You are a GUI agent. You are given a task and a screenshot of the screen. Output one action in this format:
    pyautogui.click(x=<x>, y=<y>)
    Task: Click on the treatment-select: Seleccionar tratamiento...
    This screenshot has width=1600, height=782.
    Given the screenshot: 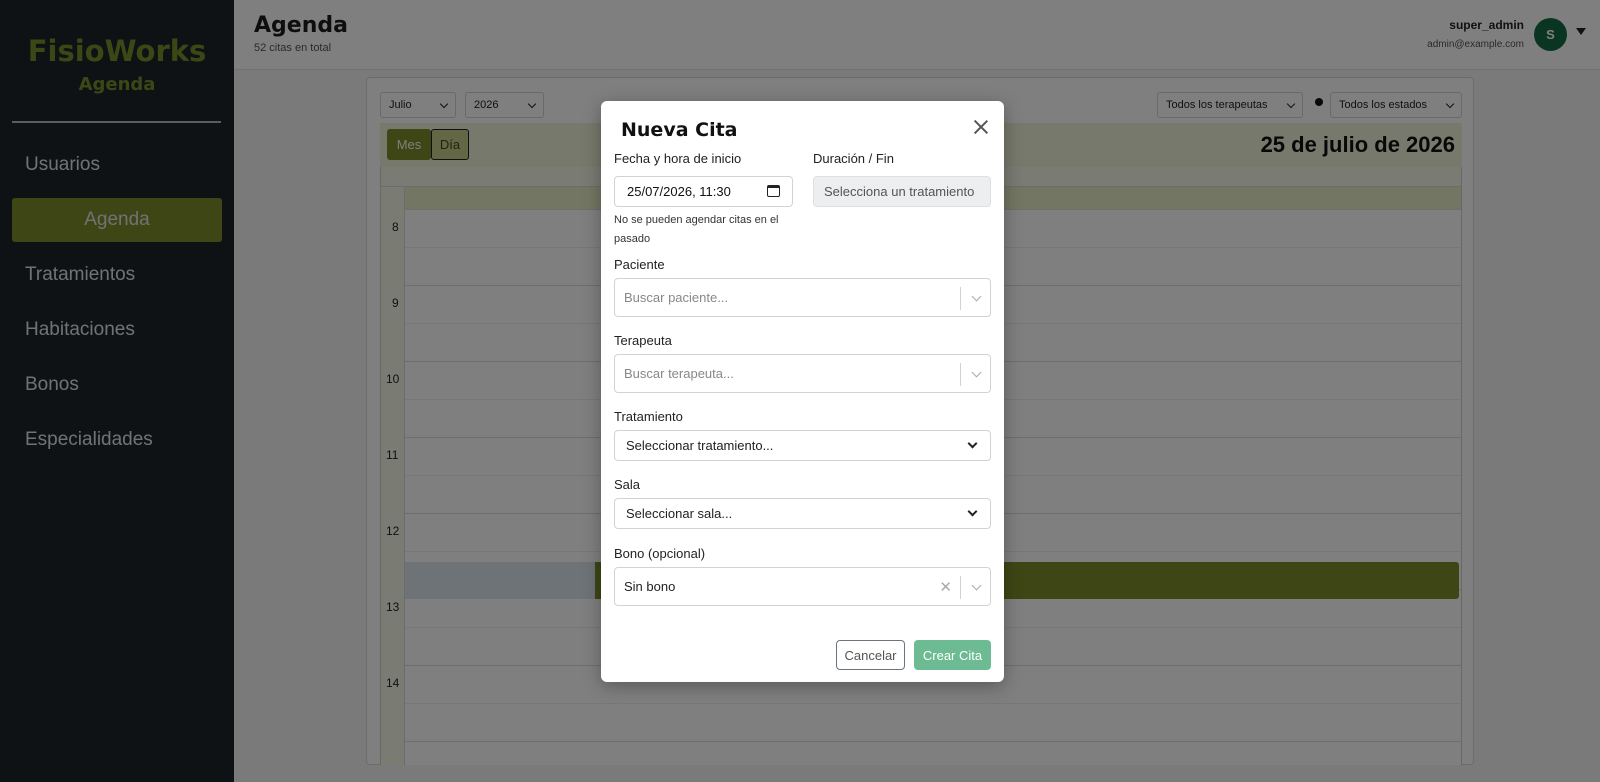 What is the action you would take?
    pyautogui.click(x=802, y=445)
    